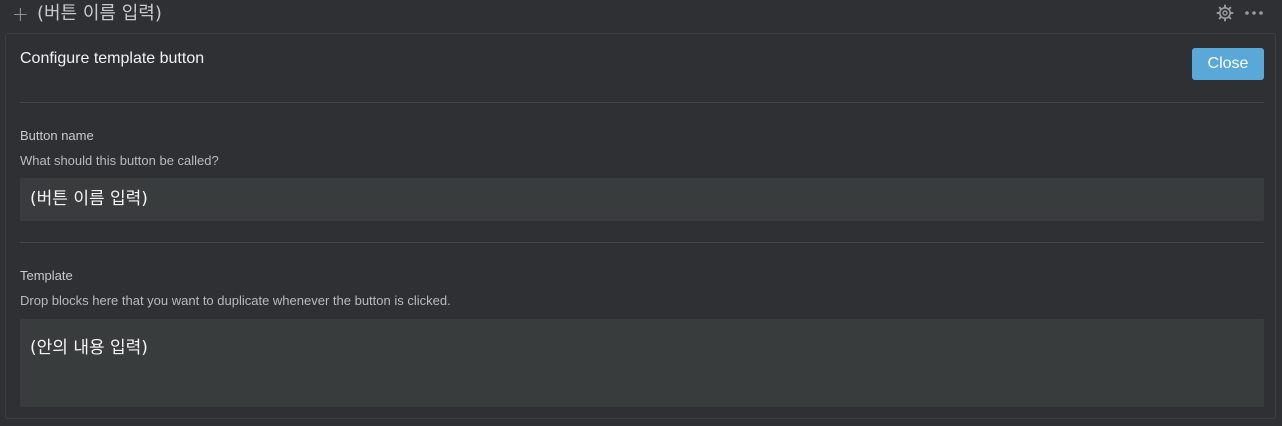 The width and height of the screenshot is (1282, 426). I want to click on template-content-block: (안의 내용 입력), so click(89, 348).